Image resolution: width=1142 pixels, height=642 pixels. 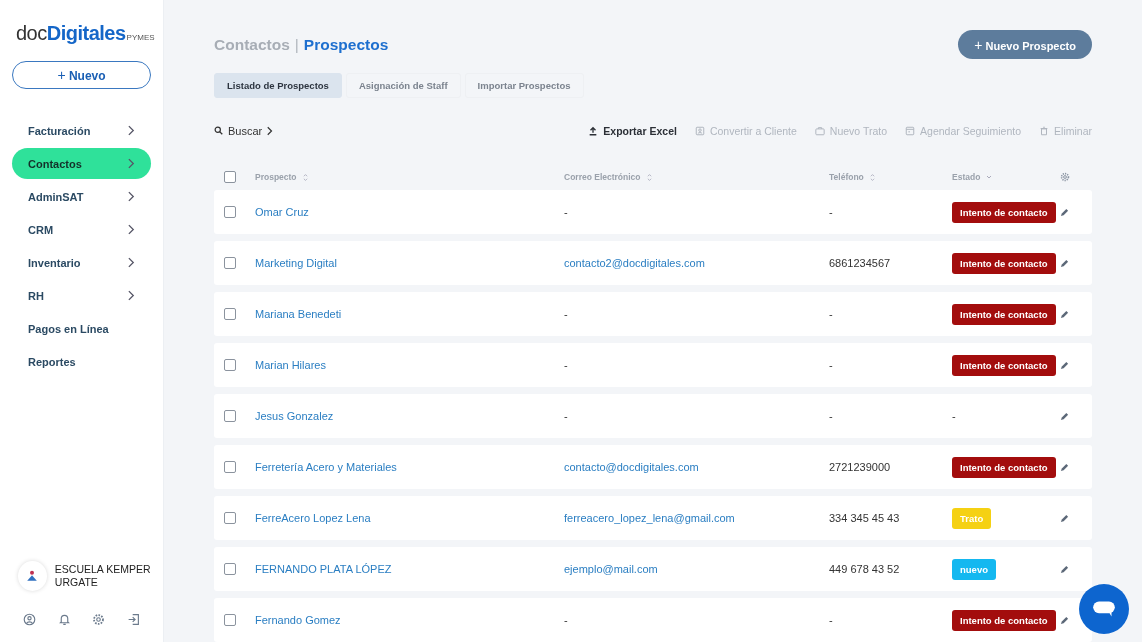 I want to click on phone-cell: 2721239000, so click(x=860, y=467).